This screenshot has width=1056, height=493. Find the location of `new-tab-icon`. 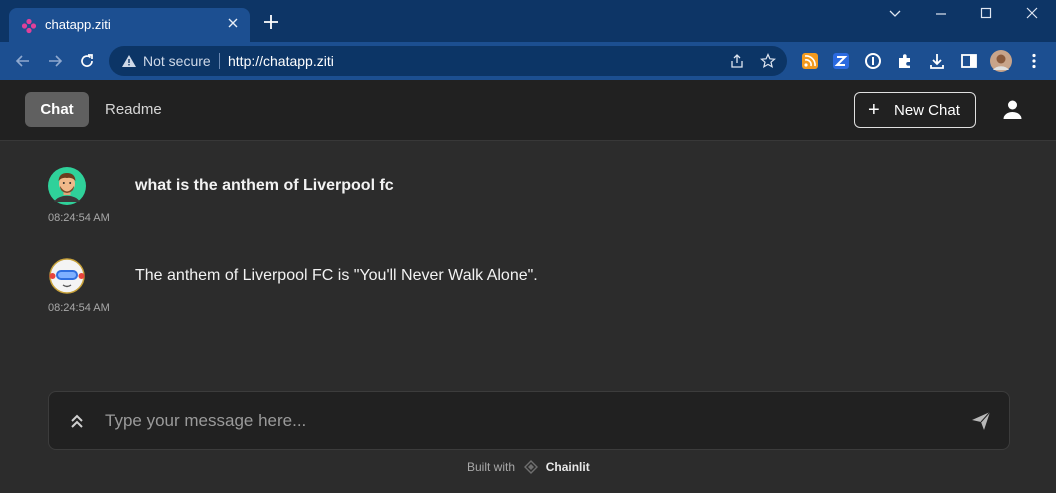

new-tab-icon is located at coordinates (271, 22).